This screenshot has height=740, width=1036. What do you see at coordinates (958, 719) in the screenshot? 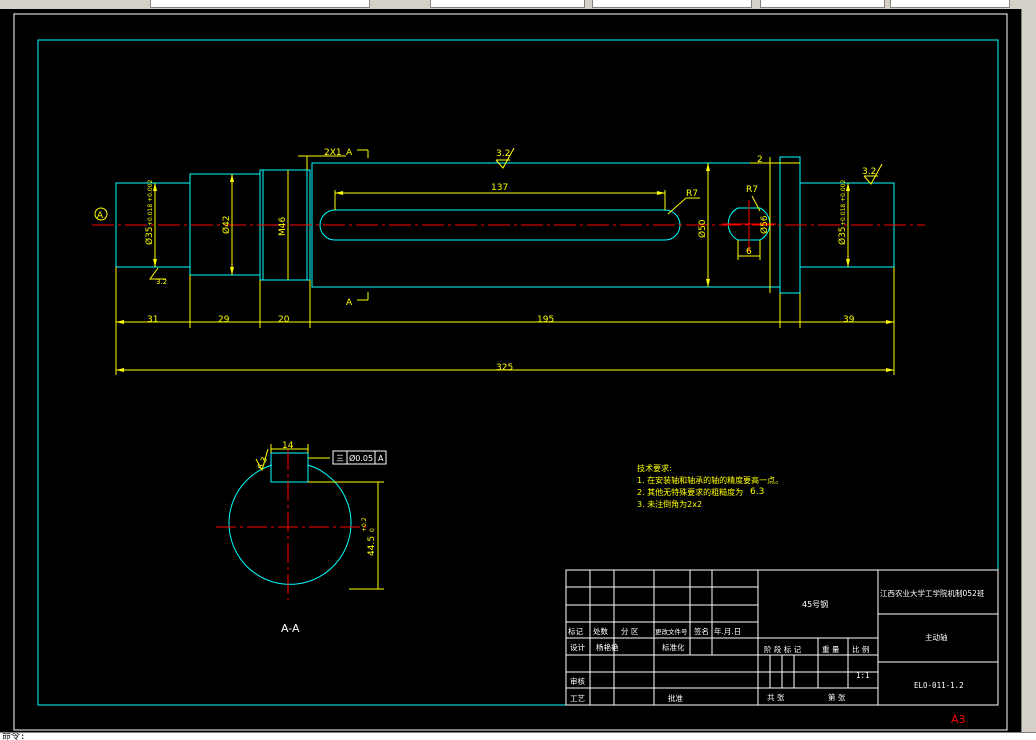
I see `sheet-size-label: A3` at bounding box center [958, 719].